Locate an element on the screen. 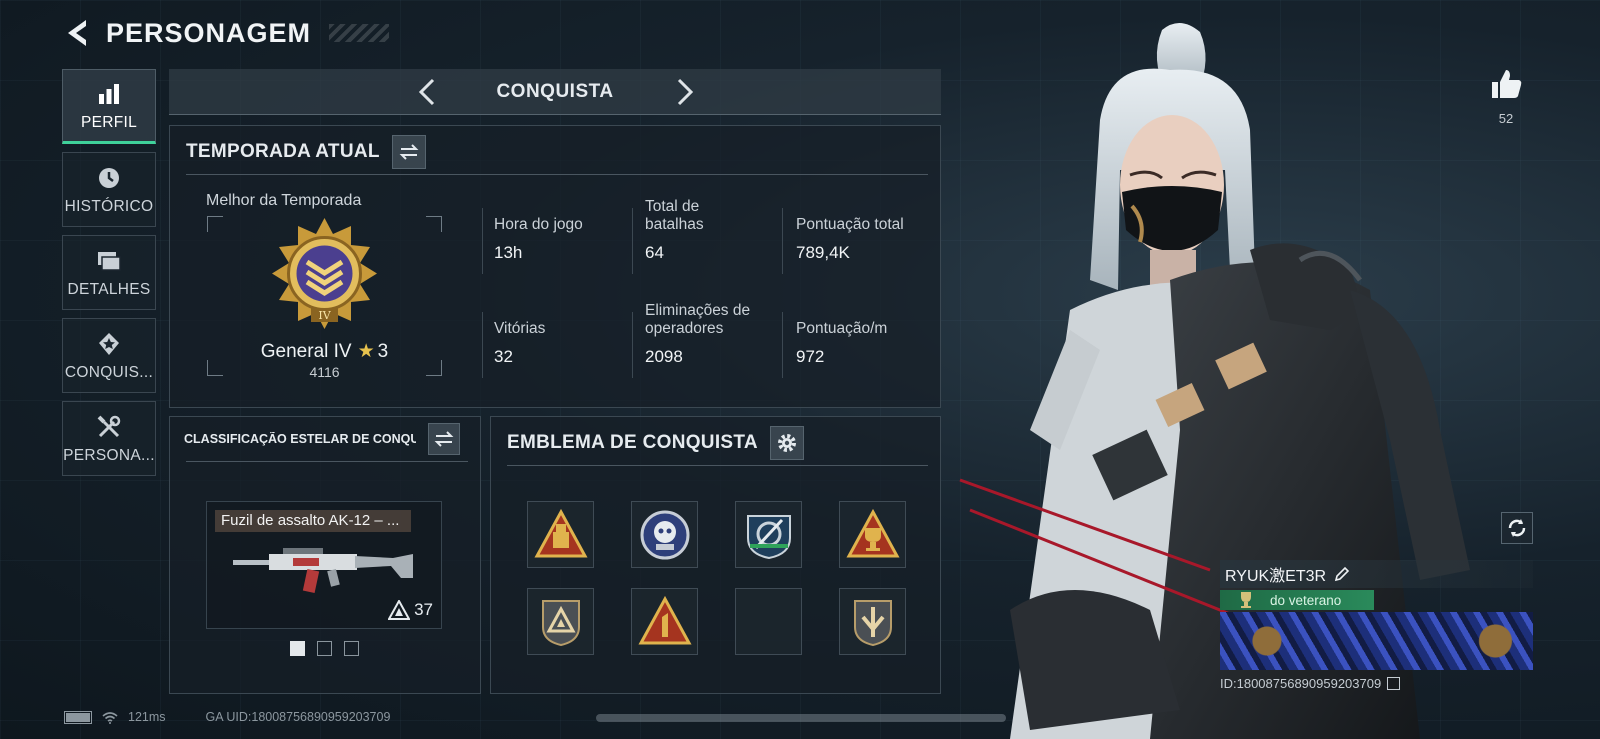  refresh-button is located at coordinates (1517, 528).